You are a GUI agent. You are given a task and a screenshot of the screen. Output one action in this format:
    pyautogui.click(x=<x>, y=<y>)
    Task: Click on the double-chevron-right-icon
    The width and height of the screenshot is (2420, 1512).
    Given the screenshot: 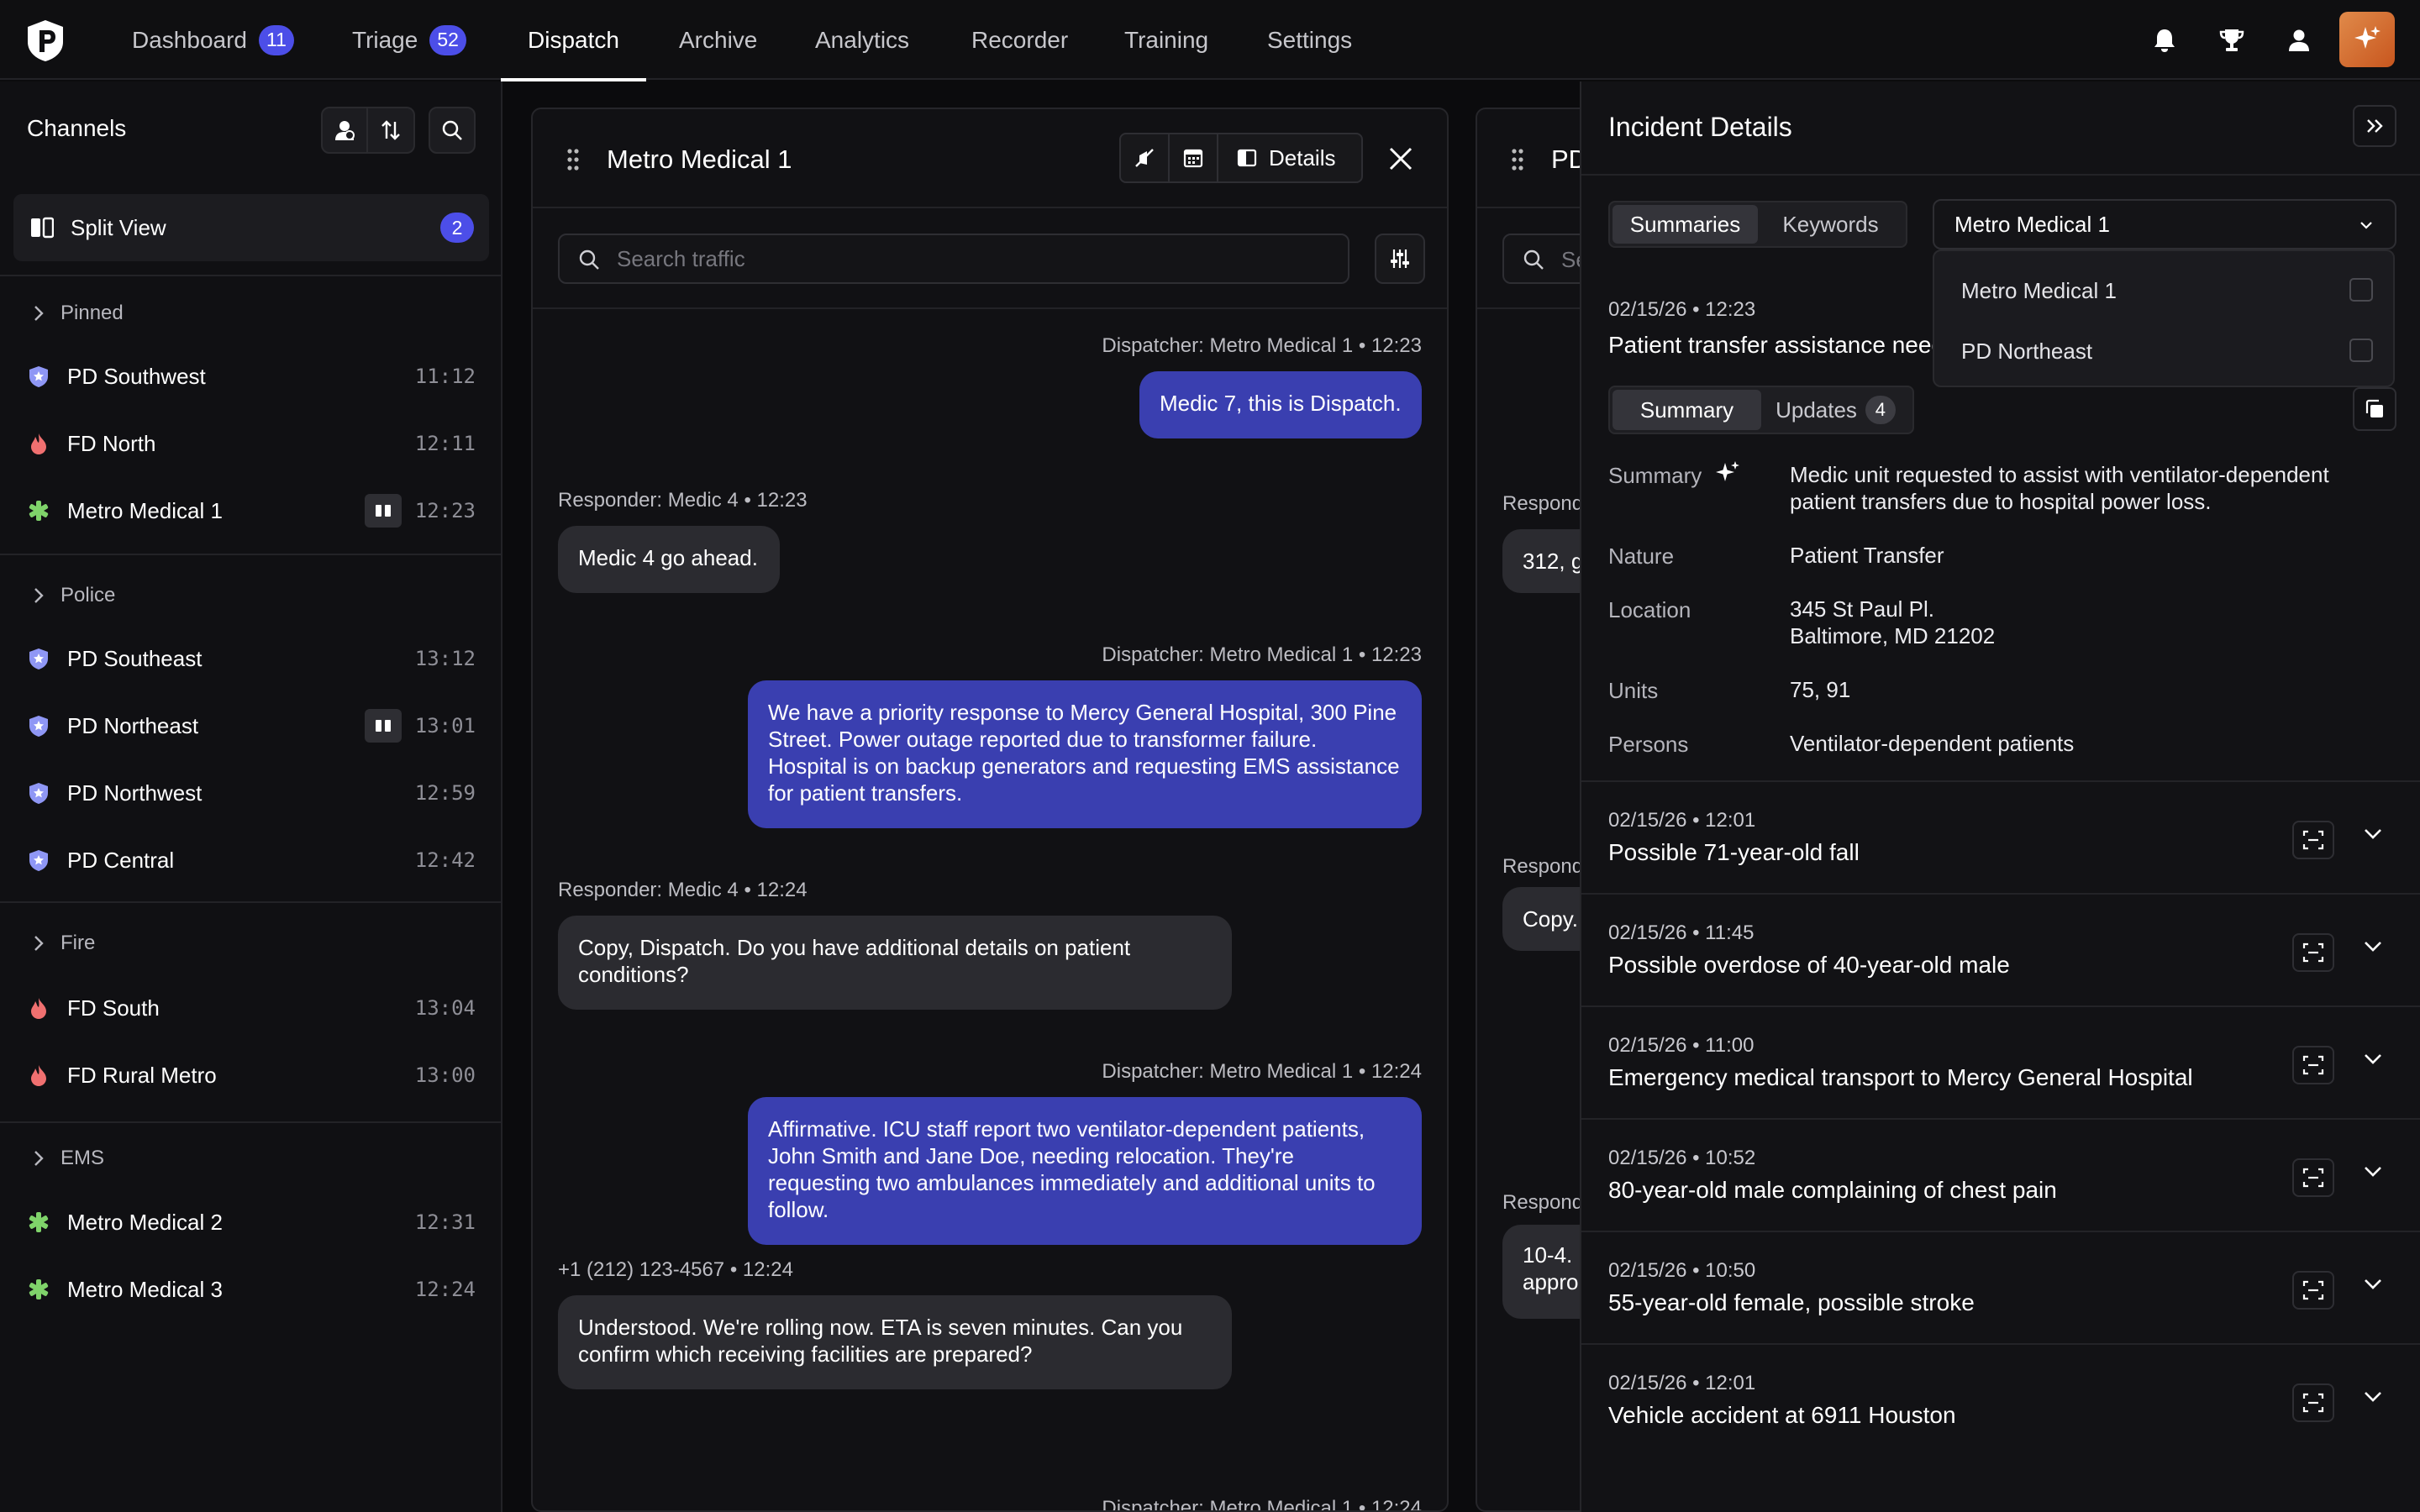 What is the action you would take?
    pyautogui.click(x=2375, y=126)
    